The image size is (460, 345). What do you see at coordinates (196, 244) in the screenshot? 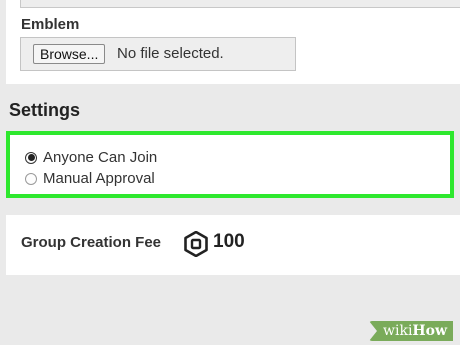
I see `robux-icon` at bounding box center [196, 244].